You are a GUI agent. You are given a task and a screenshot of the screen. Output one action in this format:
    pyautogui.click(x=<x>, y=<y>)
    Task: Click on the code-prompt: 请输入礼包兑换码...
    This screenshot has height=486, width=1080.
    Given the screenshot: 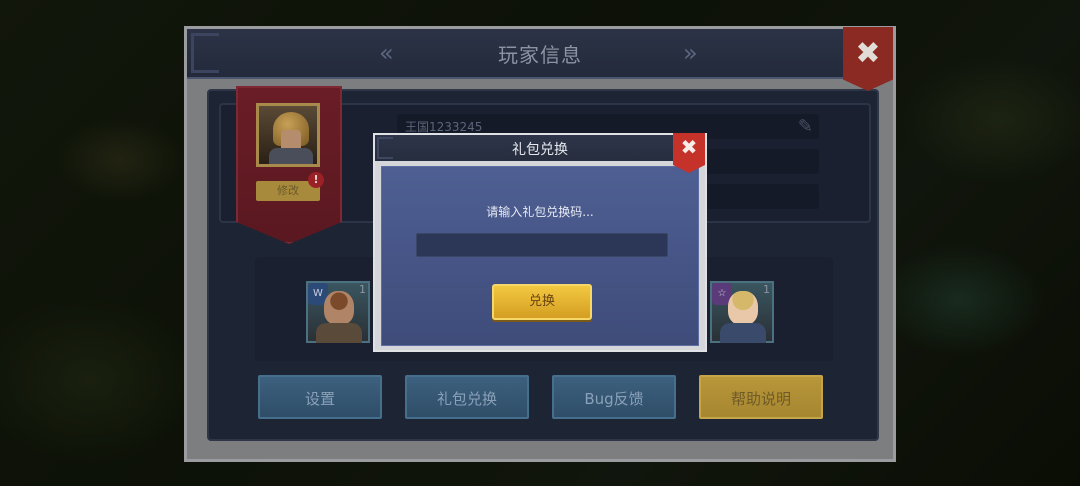 What is the action you would take?
    pyautogui.click(x=540, y=212)
    